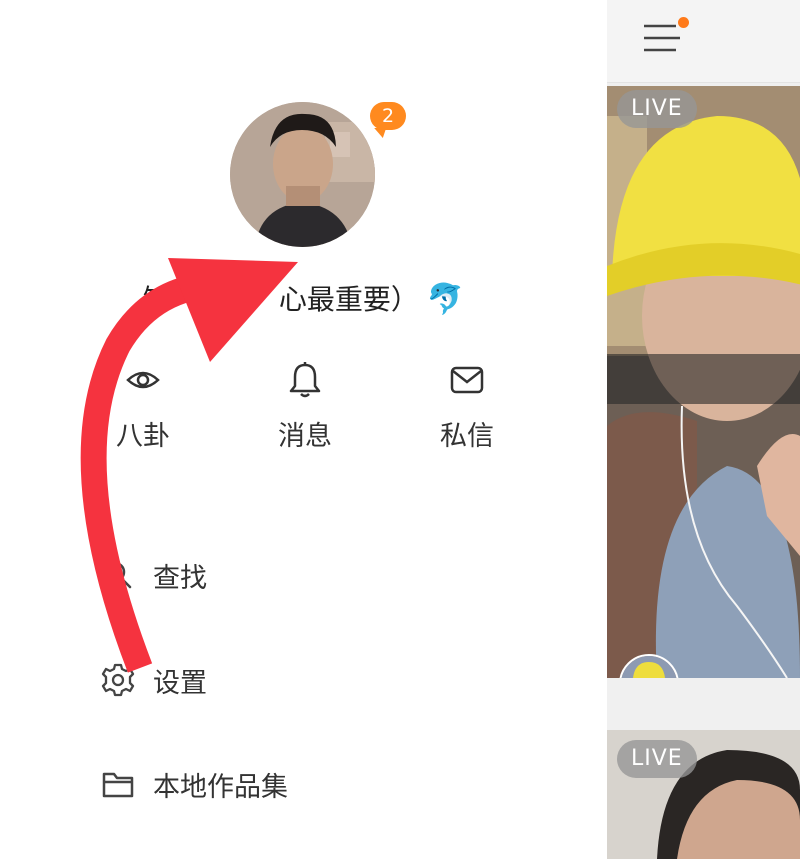 Image resolution: width=800 pixels, height=859 pixels. What do you see at coordinates (388, 116) in the screenshot?
I see `notification-badge: 2` at bounding box center [388, 116].